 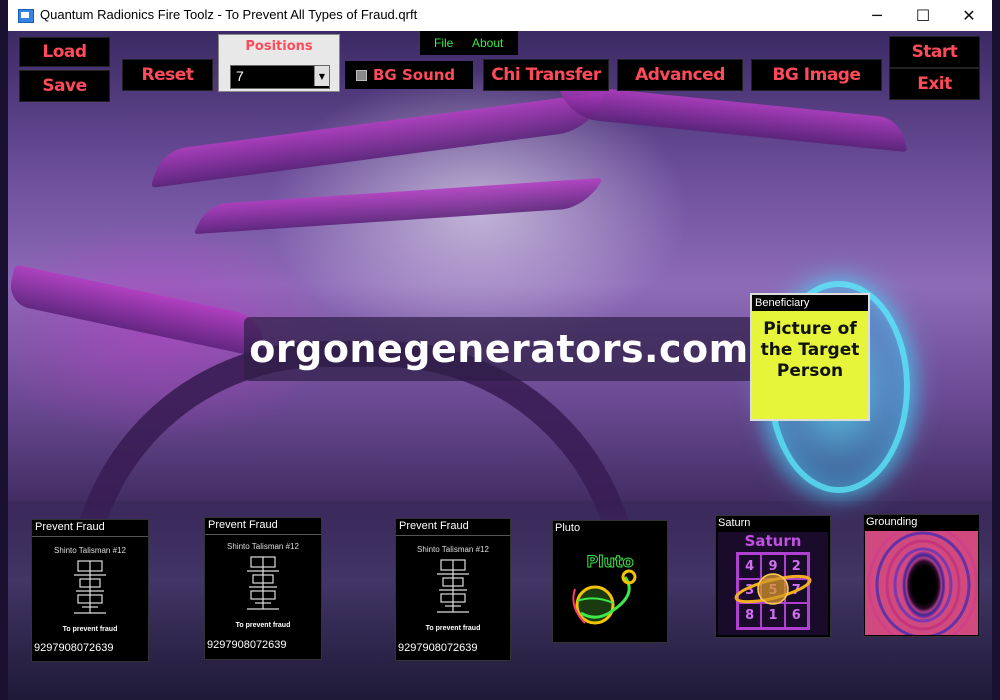 What do you see at coordinates (604, 588) in the screenshot?
I see `pluto-symbol-icon: Pluto` at bounding box center [604, 588].